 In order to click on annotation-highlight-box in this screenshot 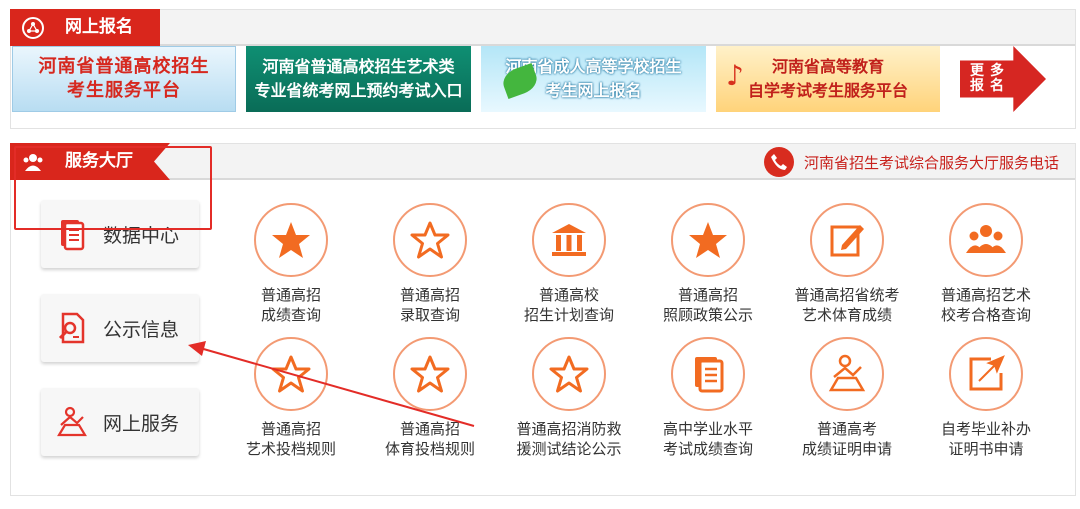, I will do `click(113, 188)`.